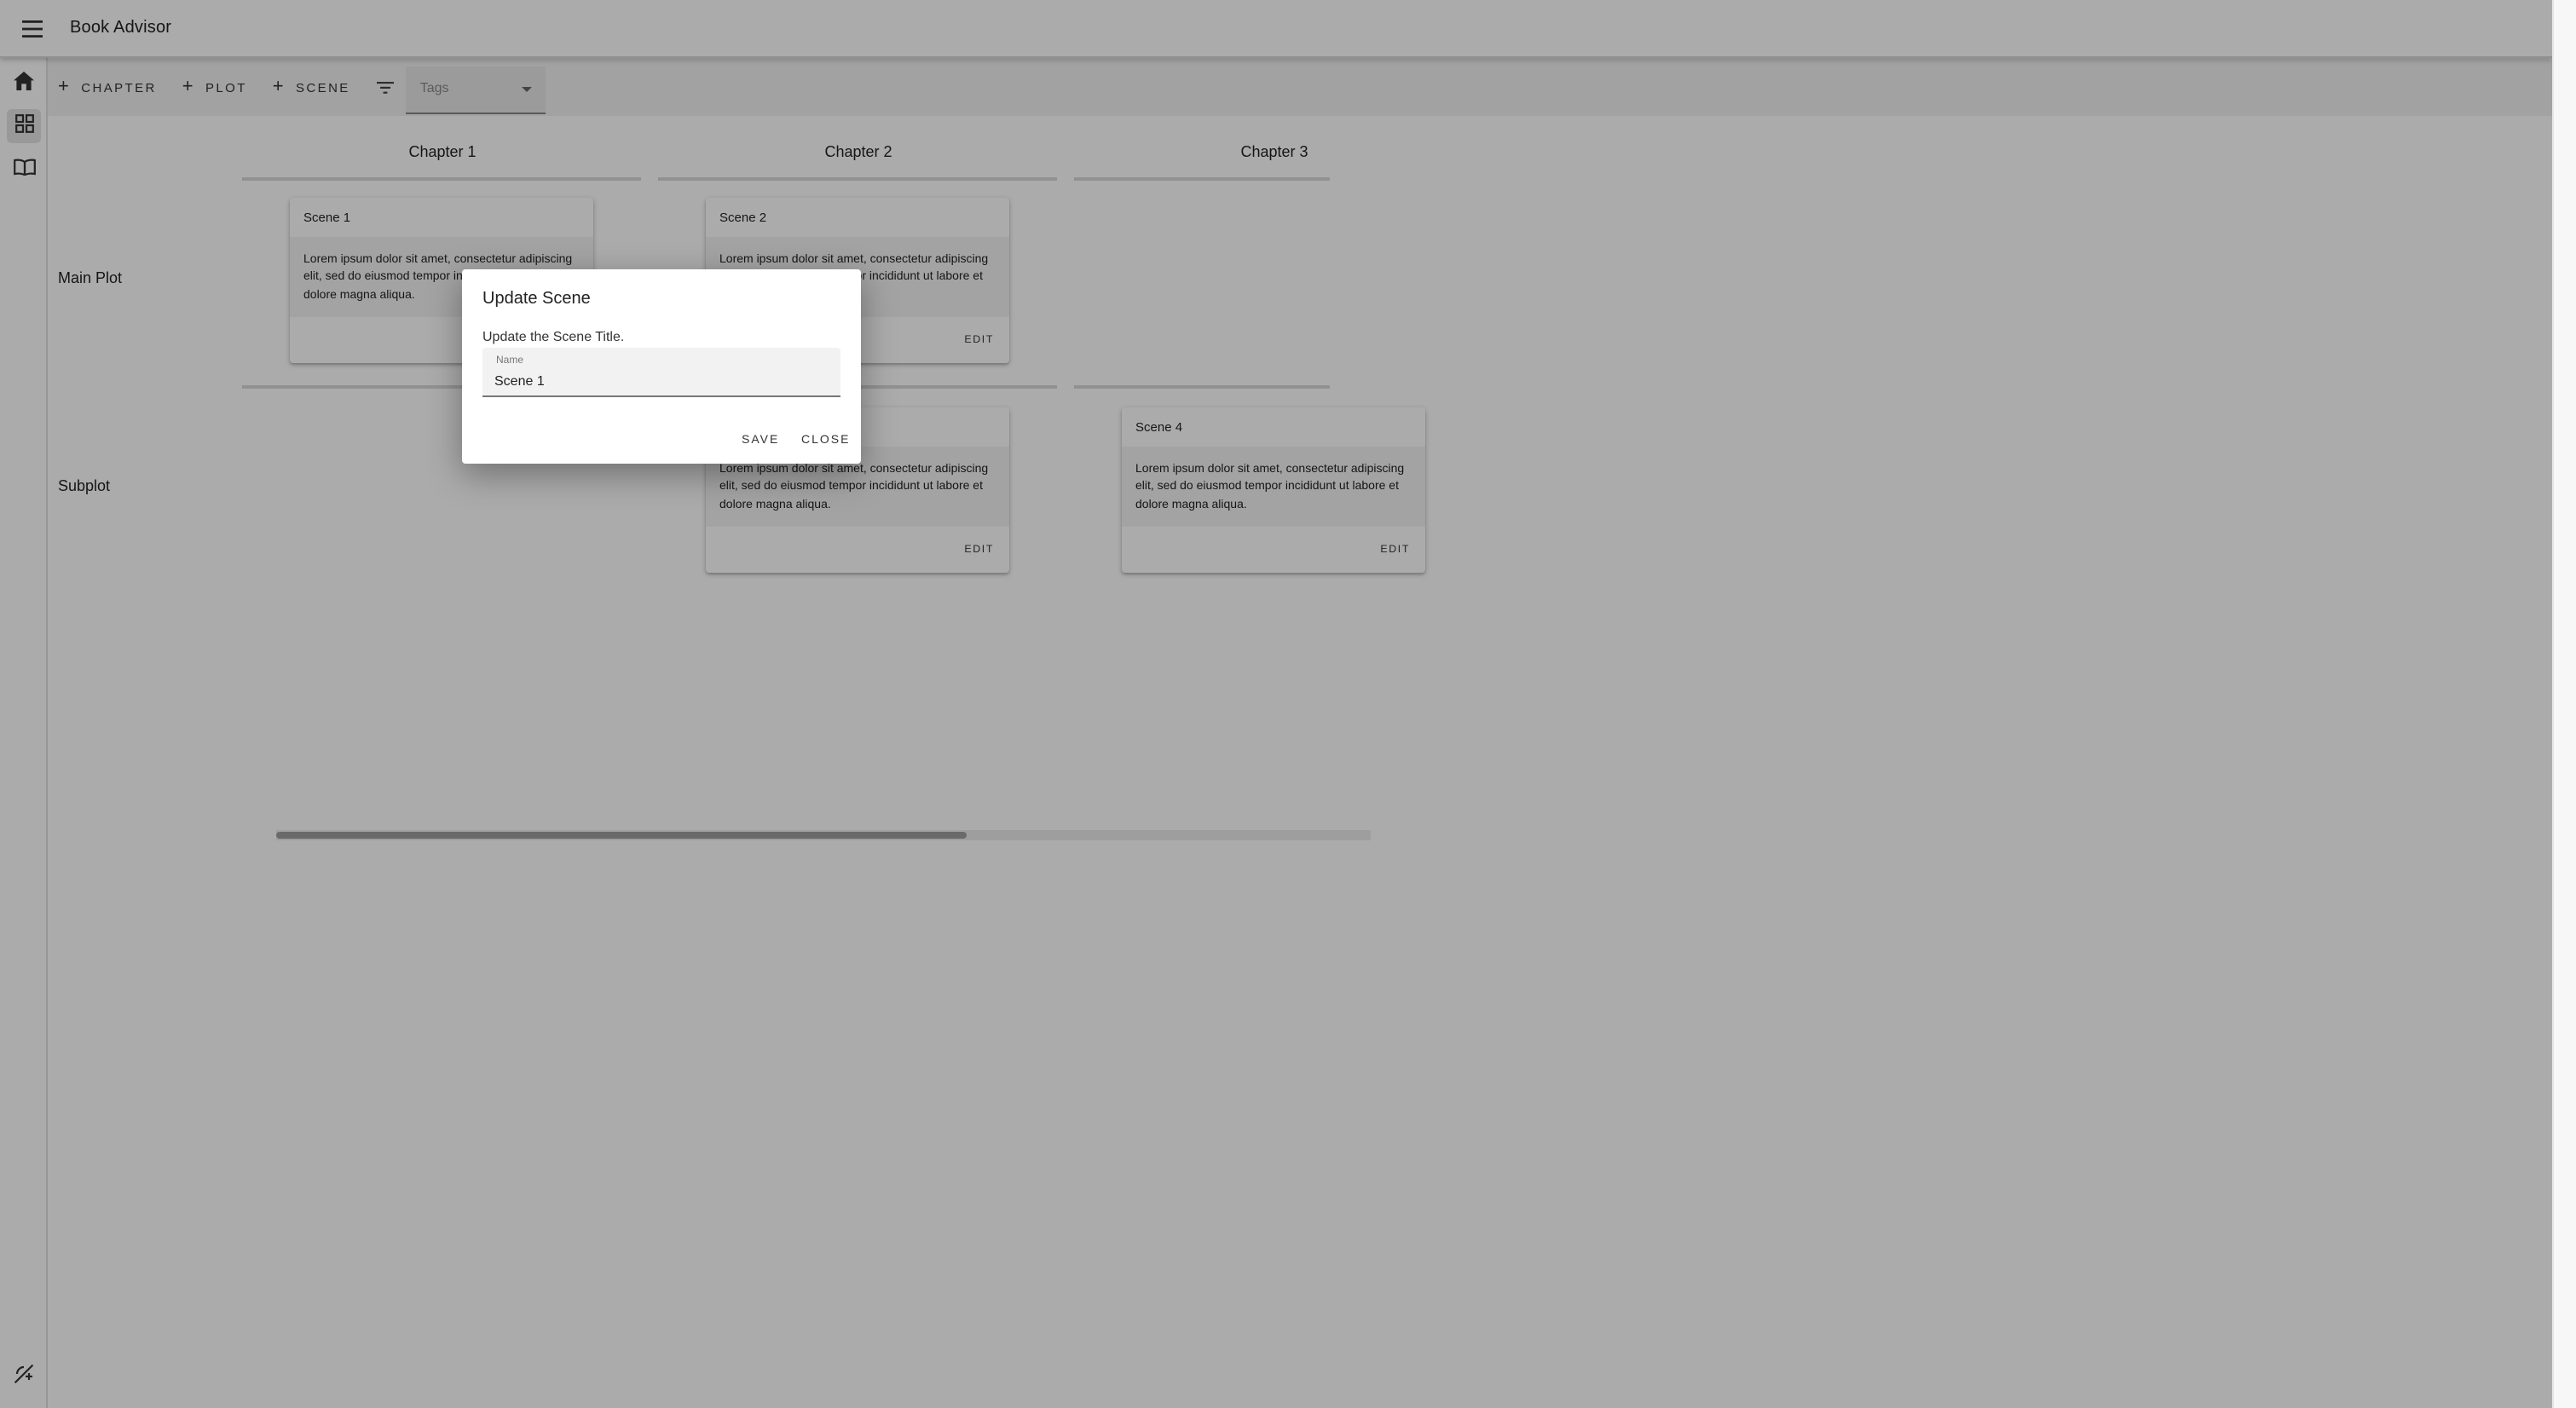  What do you see at coordinates (661, 372) in the screenshot?
I see `name-field: Name` at bounding box center [661, 372].